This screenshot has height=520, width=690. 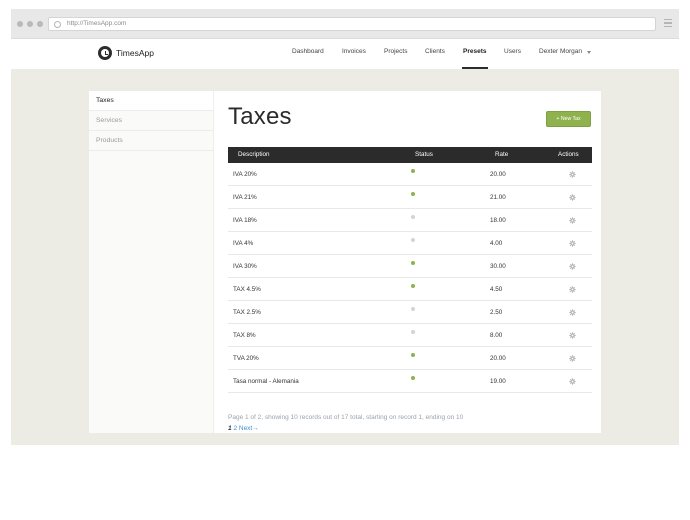 I want to click on nav-item-invoices: Invoices, so click(x=354, y=51).